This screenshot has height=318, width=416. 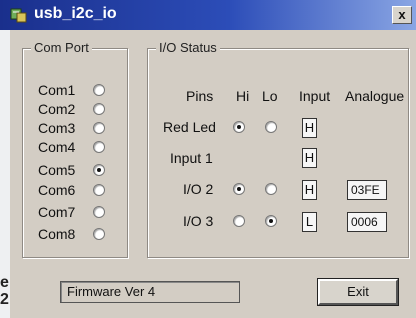 What do you see at coordinates (57, 147) in the screenshot?
I see `com-port-label: Com4` at bounding box center [57, 147].